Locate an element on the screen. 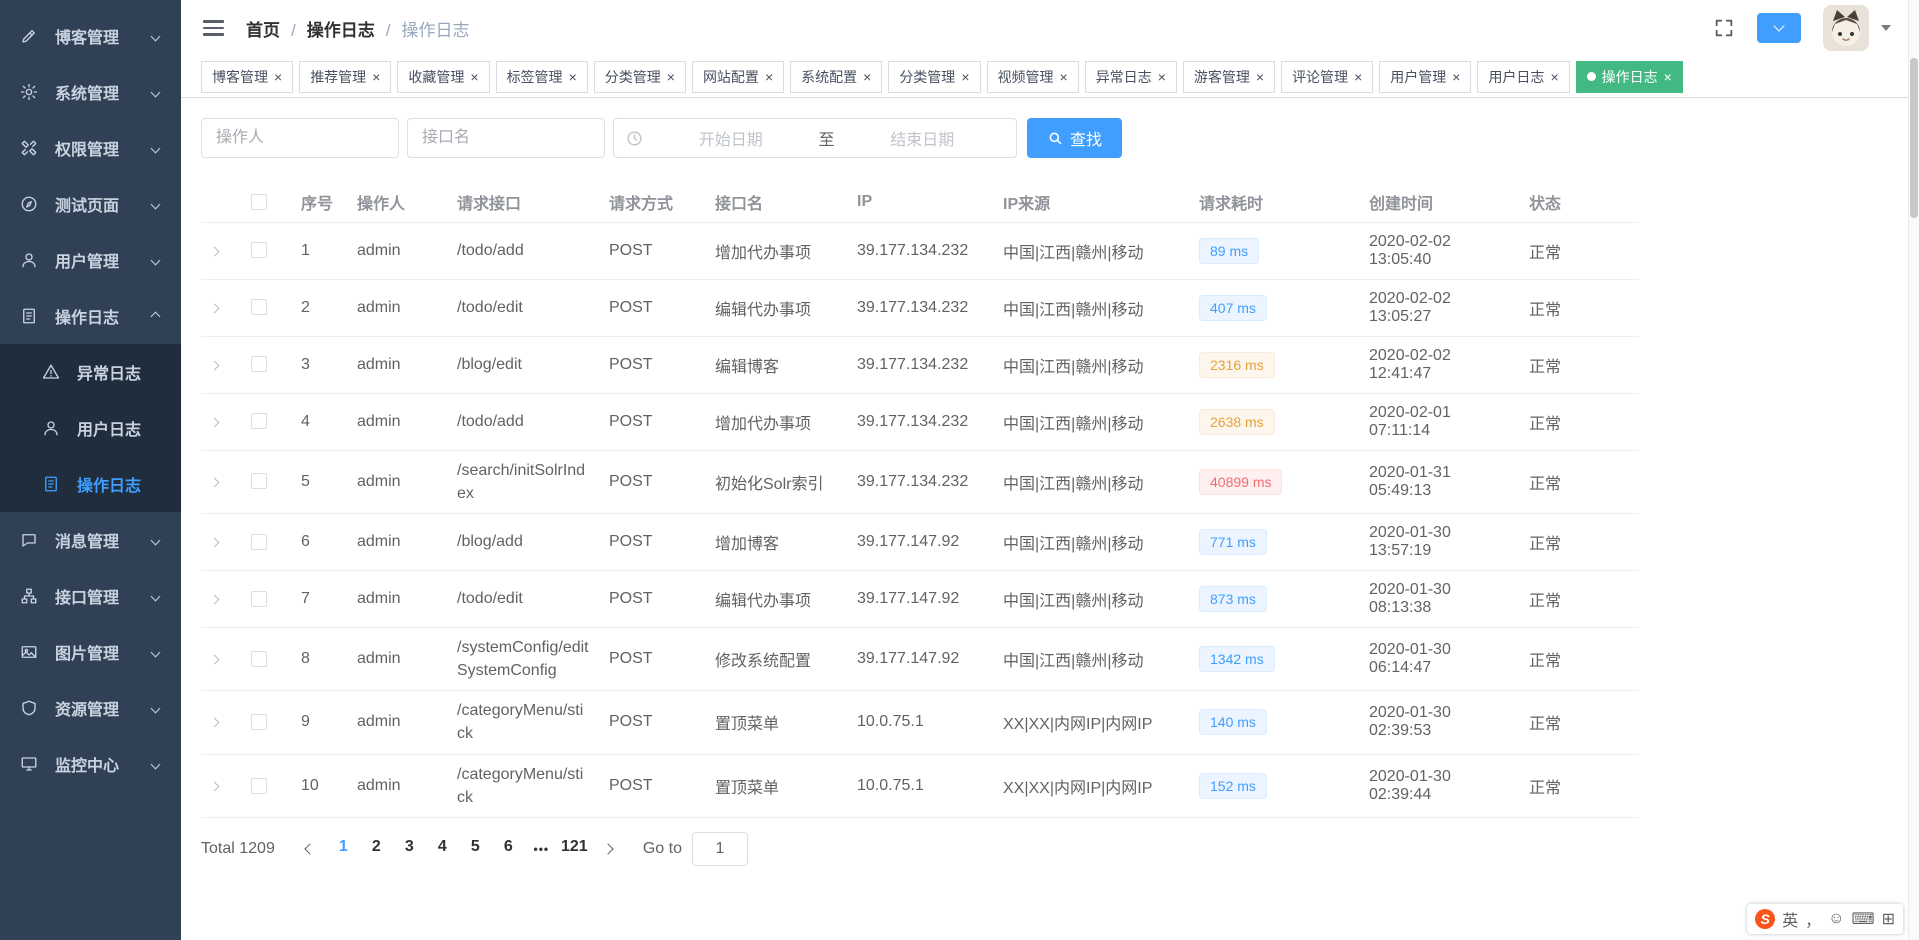 The height and width of the screenshot is (940, 1919). view-tab: 视频管理 is located at coordinates (1032, 76).